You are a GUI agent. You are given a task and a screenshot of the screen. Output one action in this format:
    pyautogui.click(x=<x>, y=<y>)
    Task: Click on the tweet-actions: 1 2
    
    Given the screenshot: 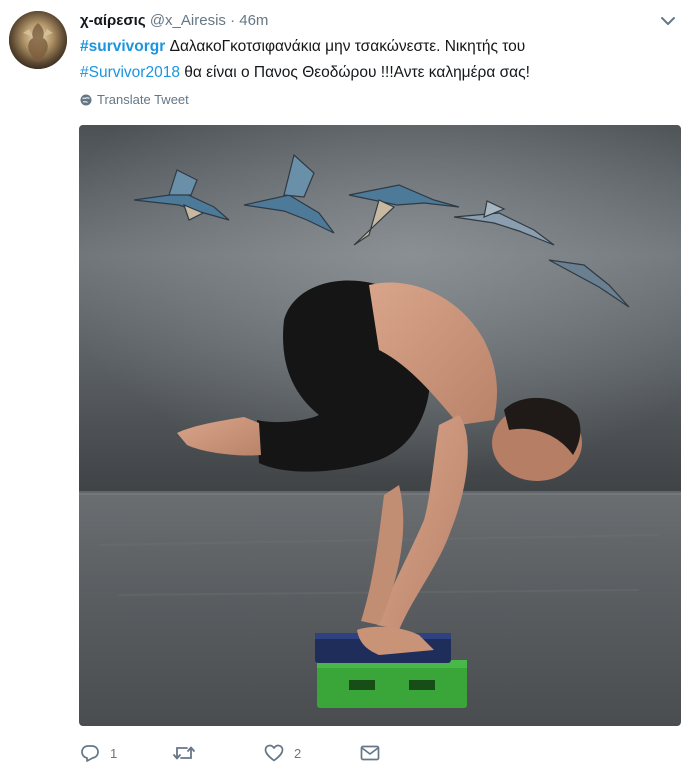 What is the action you would take?
    pyautogui.click(x=235, y=753)
    